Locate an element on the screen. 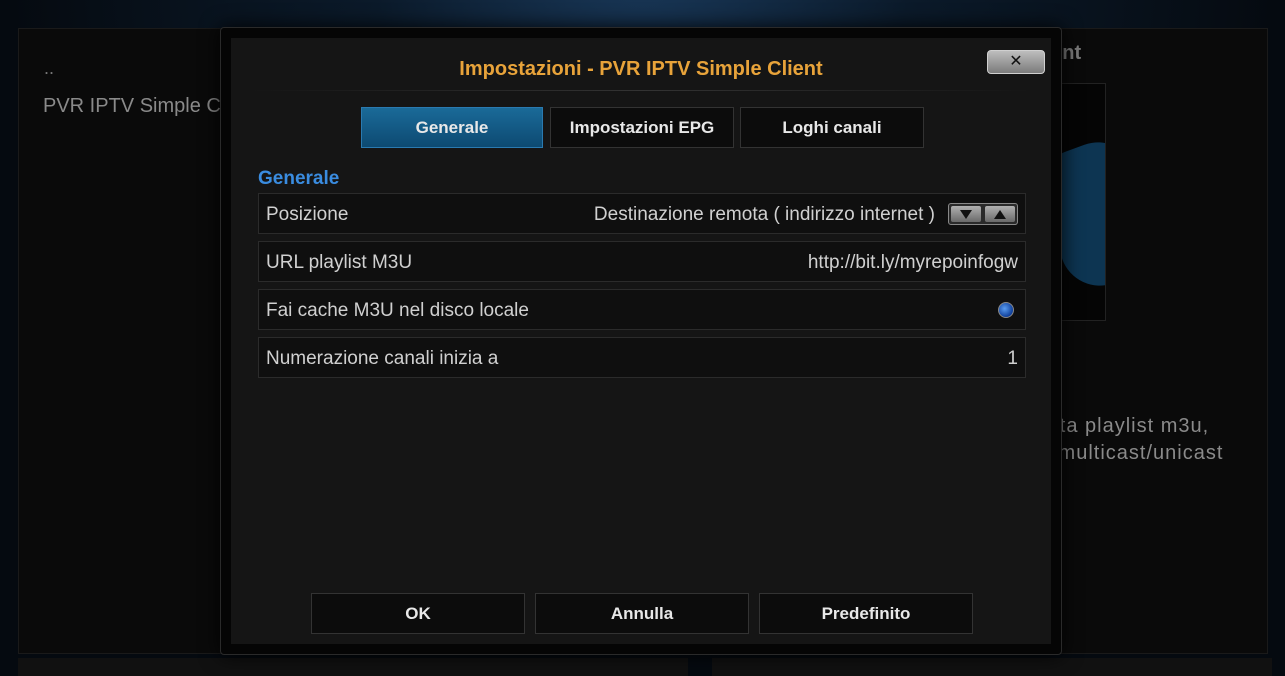 Image resolution: width=1285 pixels, height=676 pixels. arrow-up-icon is located at coordinates (1000, 214).